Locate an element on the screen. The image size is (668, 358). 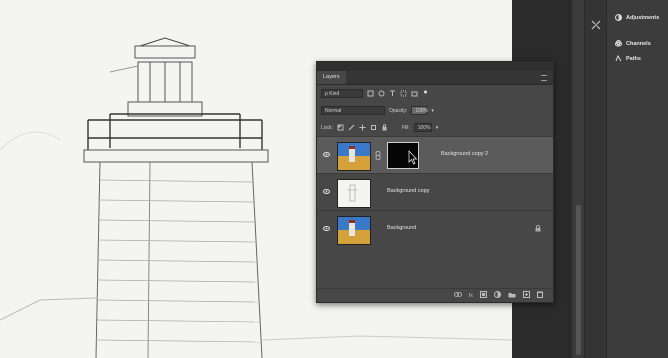
opacity-label: Opacity: is located at coordinates (398, 110).